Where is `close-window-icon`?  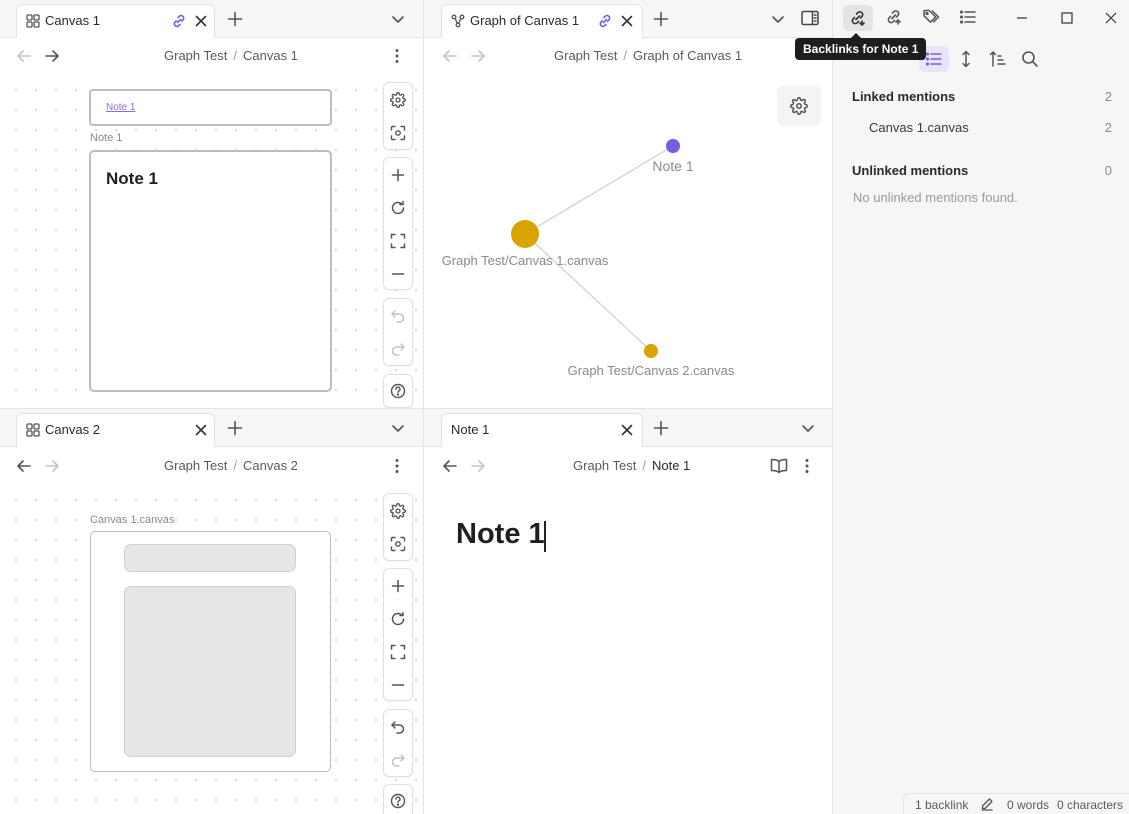
close-window-icon is located at coordinates (1111, 18).